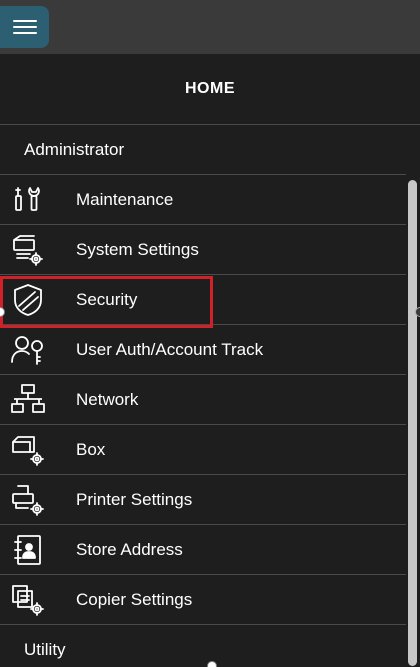  I want to click on menu-item-user-auth: User Auth/Account Track, so click(203, 350).